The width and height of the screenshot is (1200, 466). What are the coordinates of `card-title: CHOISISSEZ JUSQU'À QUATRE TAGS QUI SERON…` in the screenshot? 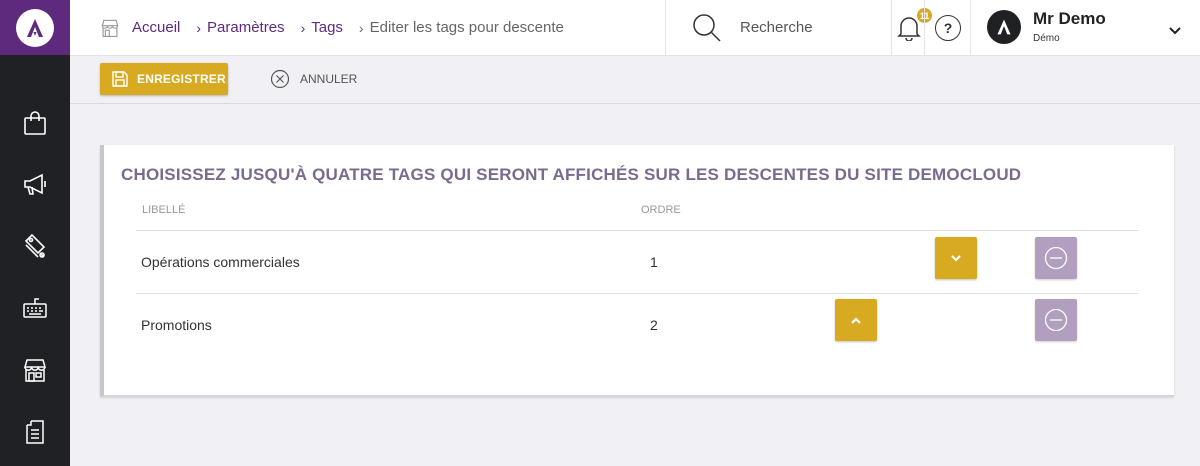 It's located at (571, 174).